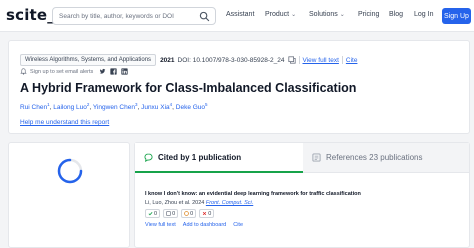 Image resolution: width=474 pixels, height=248 pixels. Describe the element at coordinates (374, 157) in the screenshot. I see `tab-references-label: References 23 publications` at that location.